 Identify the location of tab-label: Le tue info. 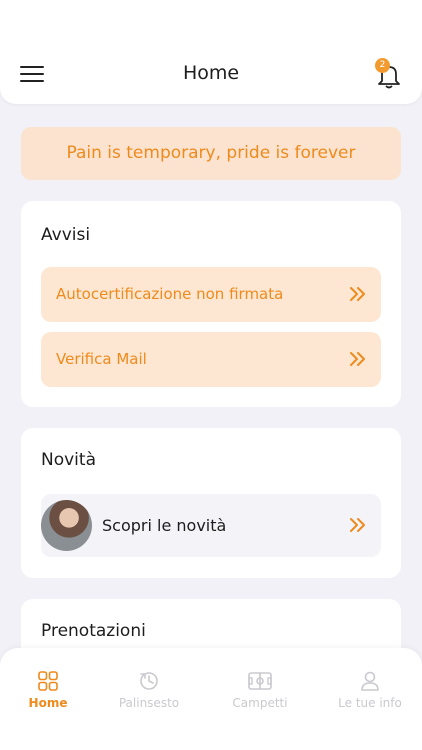
(370, 703).